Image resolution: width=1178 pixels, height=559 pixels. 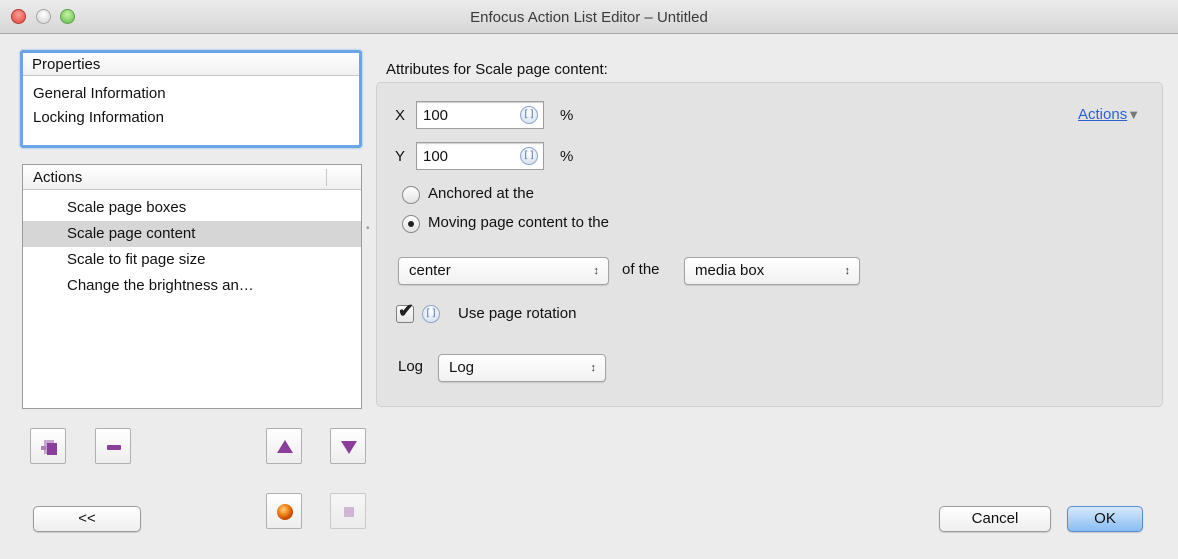 What do you see at coordinates (518, 223) in the screenshot?
I see `moving-content-radio-label: Moving page content to the` at bounding box center [518, 223].